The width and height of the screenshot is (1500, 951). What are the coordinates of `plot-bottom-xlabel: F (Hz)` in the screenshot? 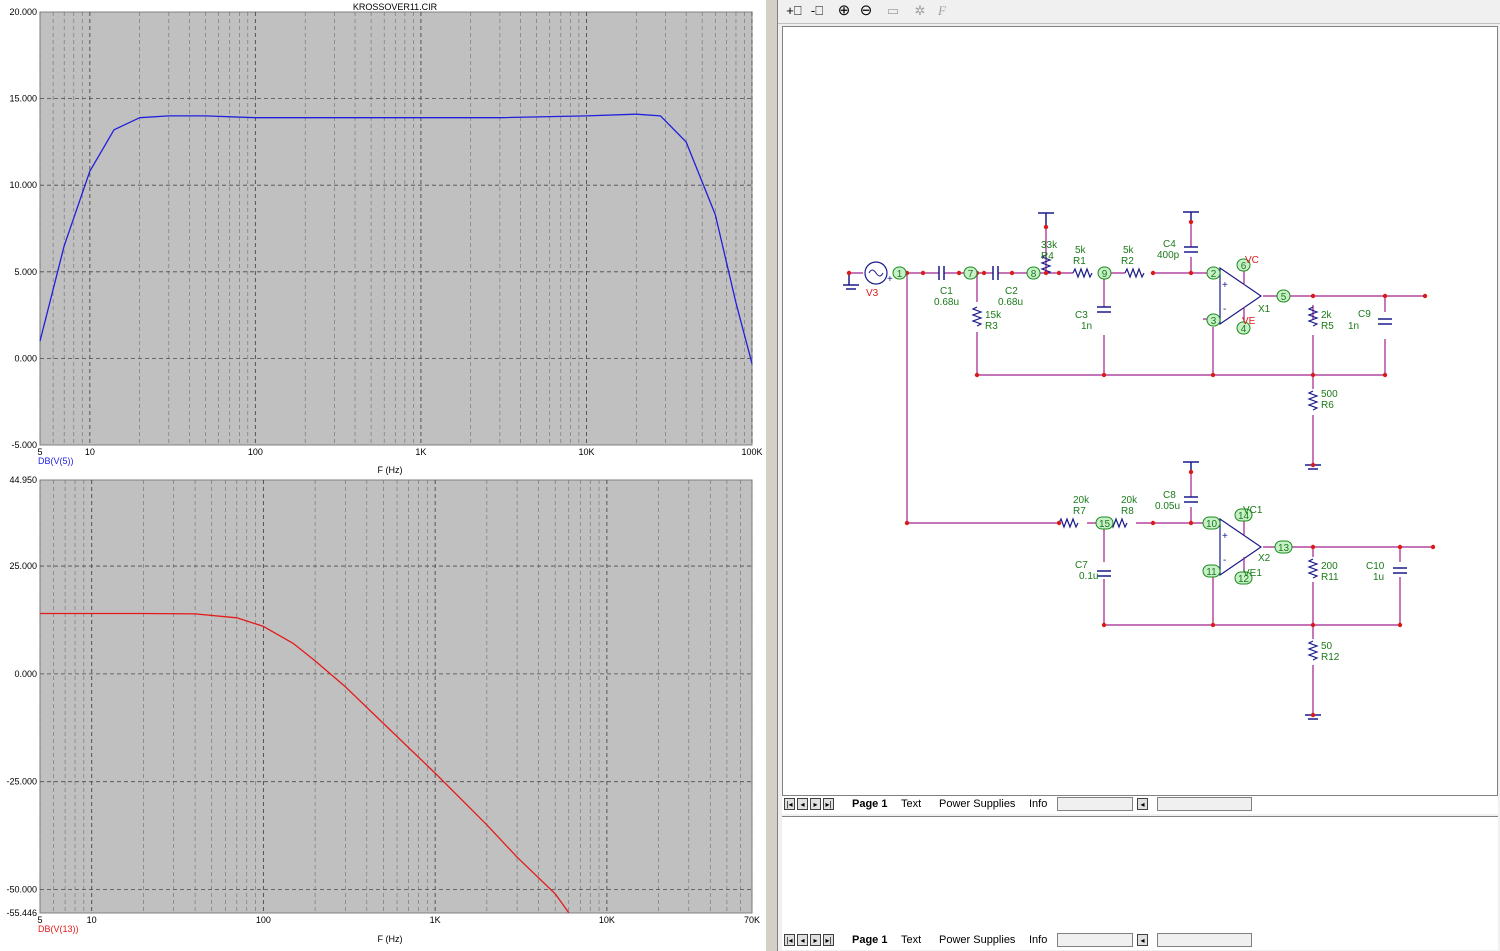 It's located at (390, 939).